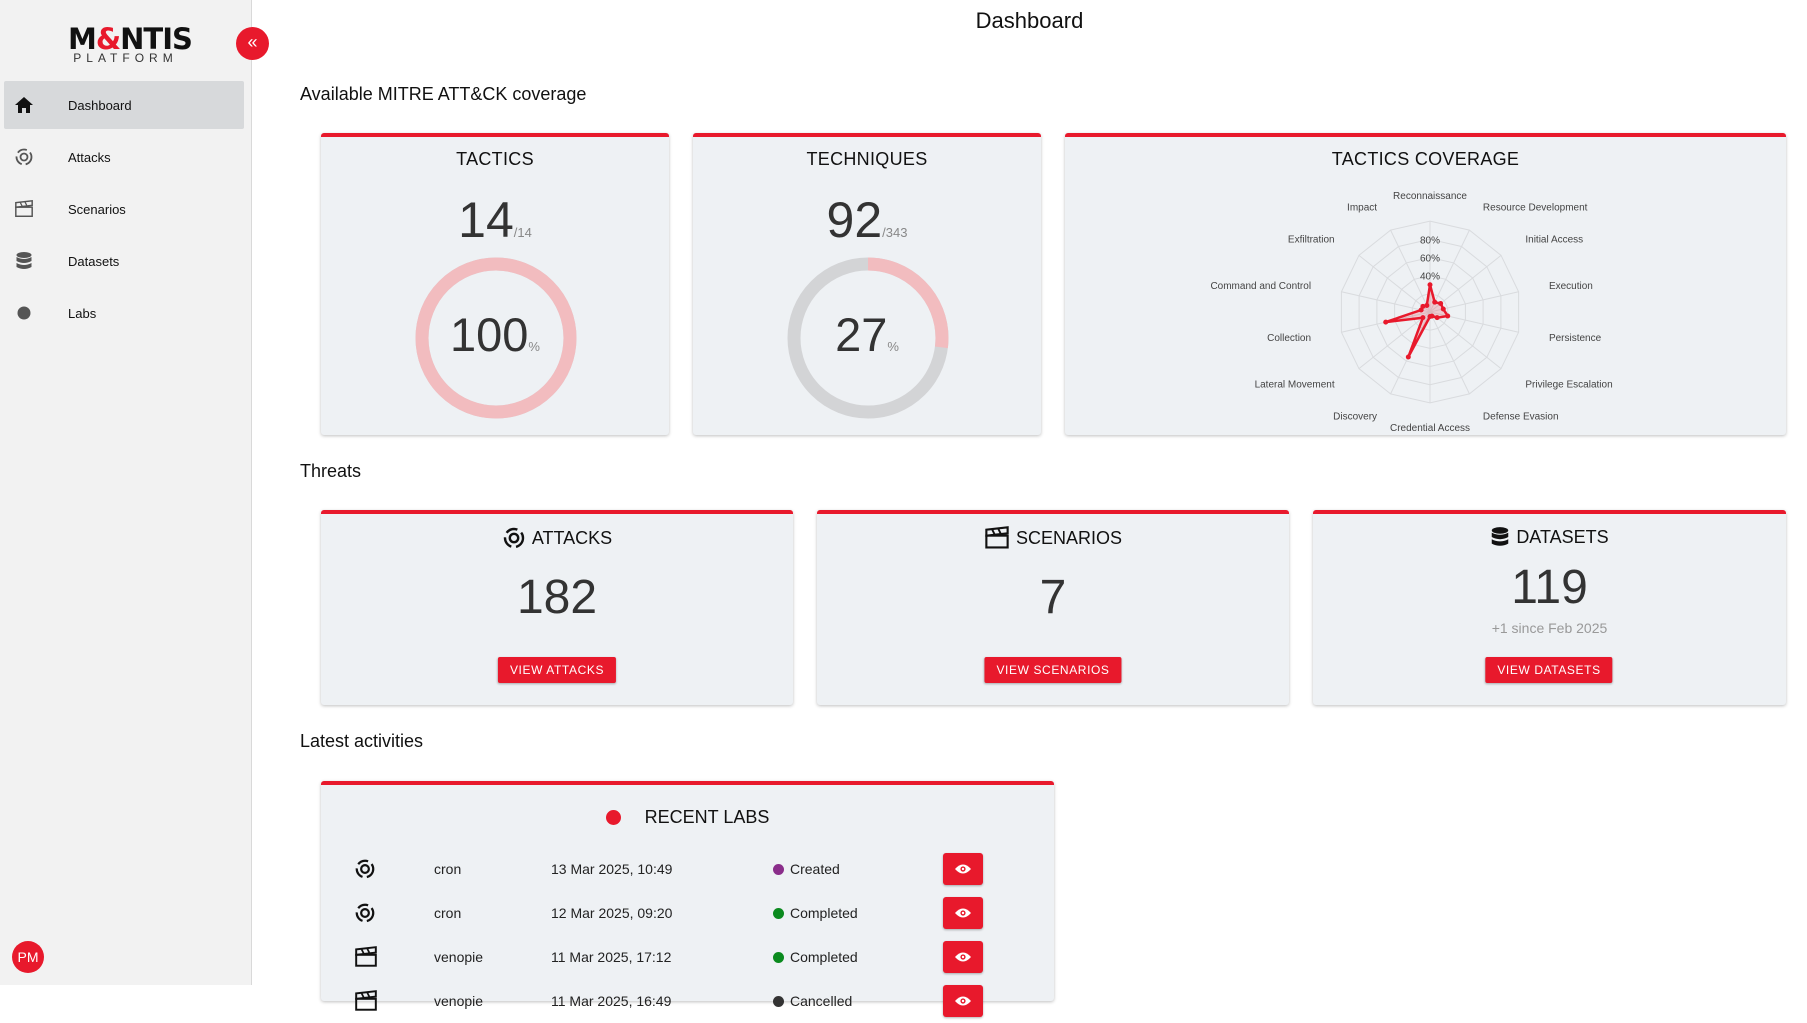 Image resolution: width=1807 pixels, height=1023 pixels. What do you see at coordinates (124, 157) in the screenshot?
I see `sidebar-item-attacks: Attacks` at bounding box center [124, 157].